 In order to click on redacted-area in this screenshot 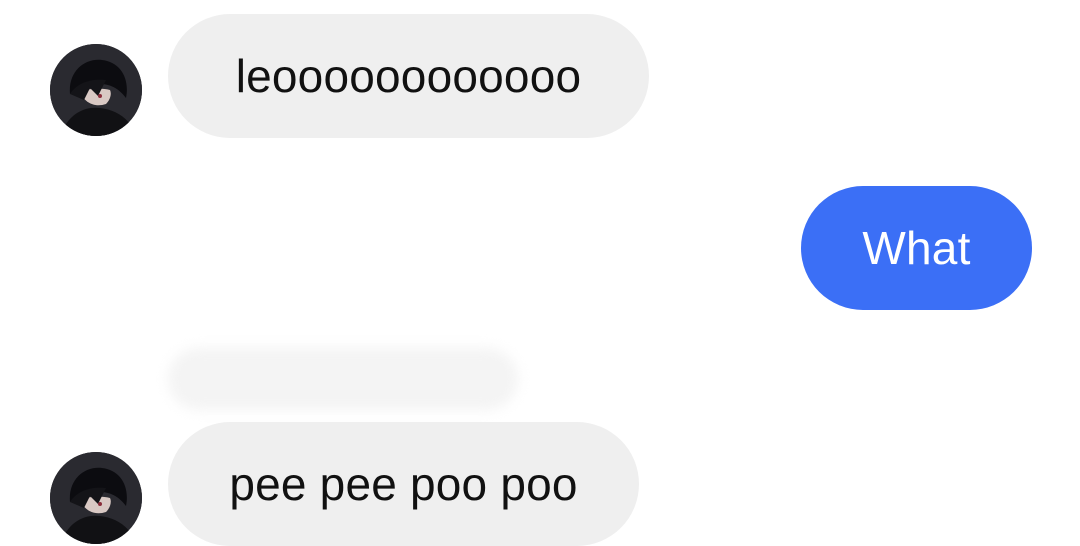, I will do `click(343, 379)`.